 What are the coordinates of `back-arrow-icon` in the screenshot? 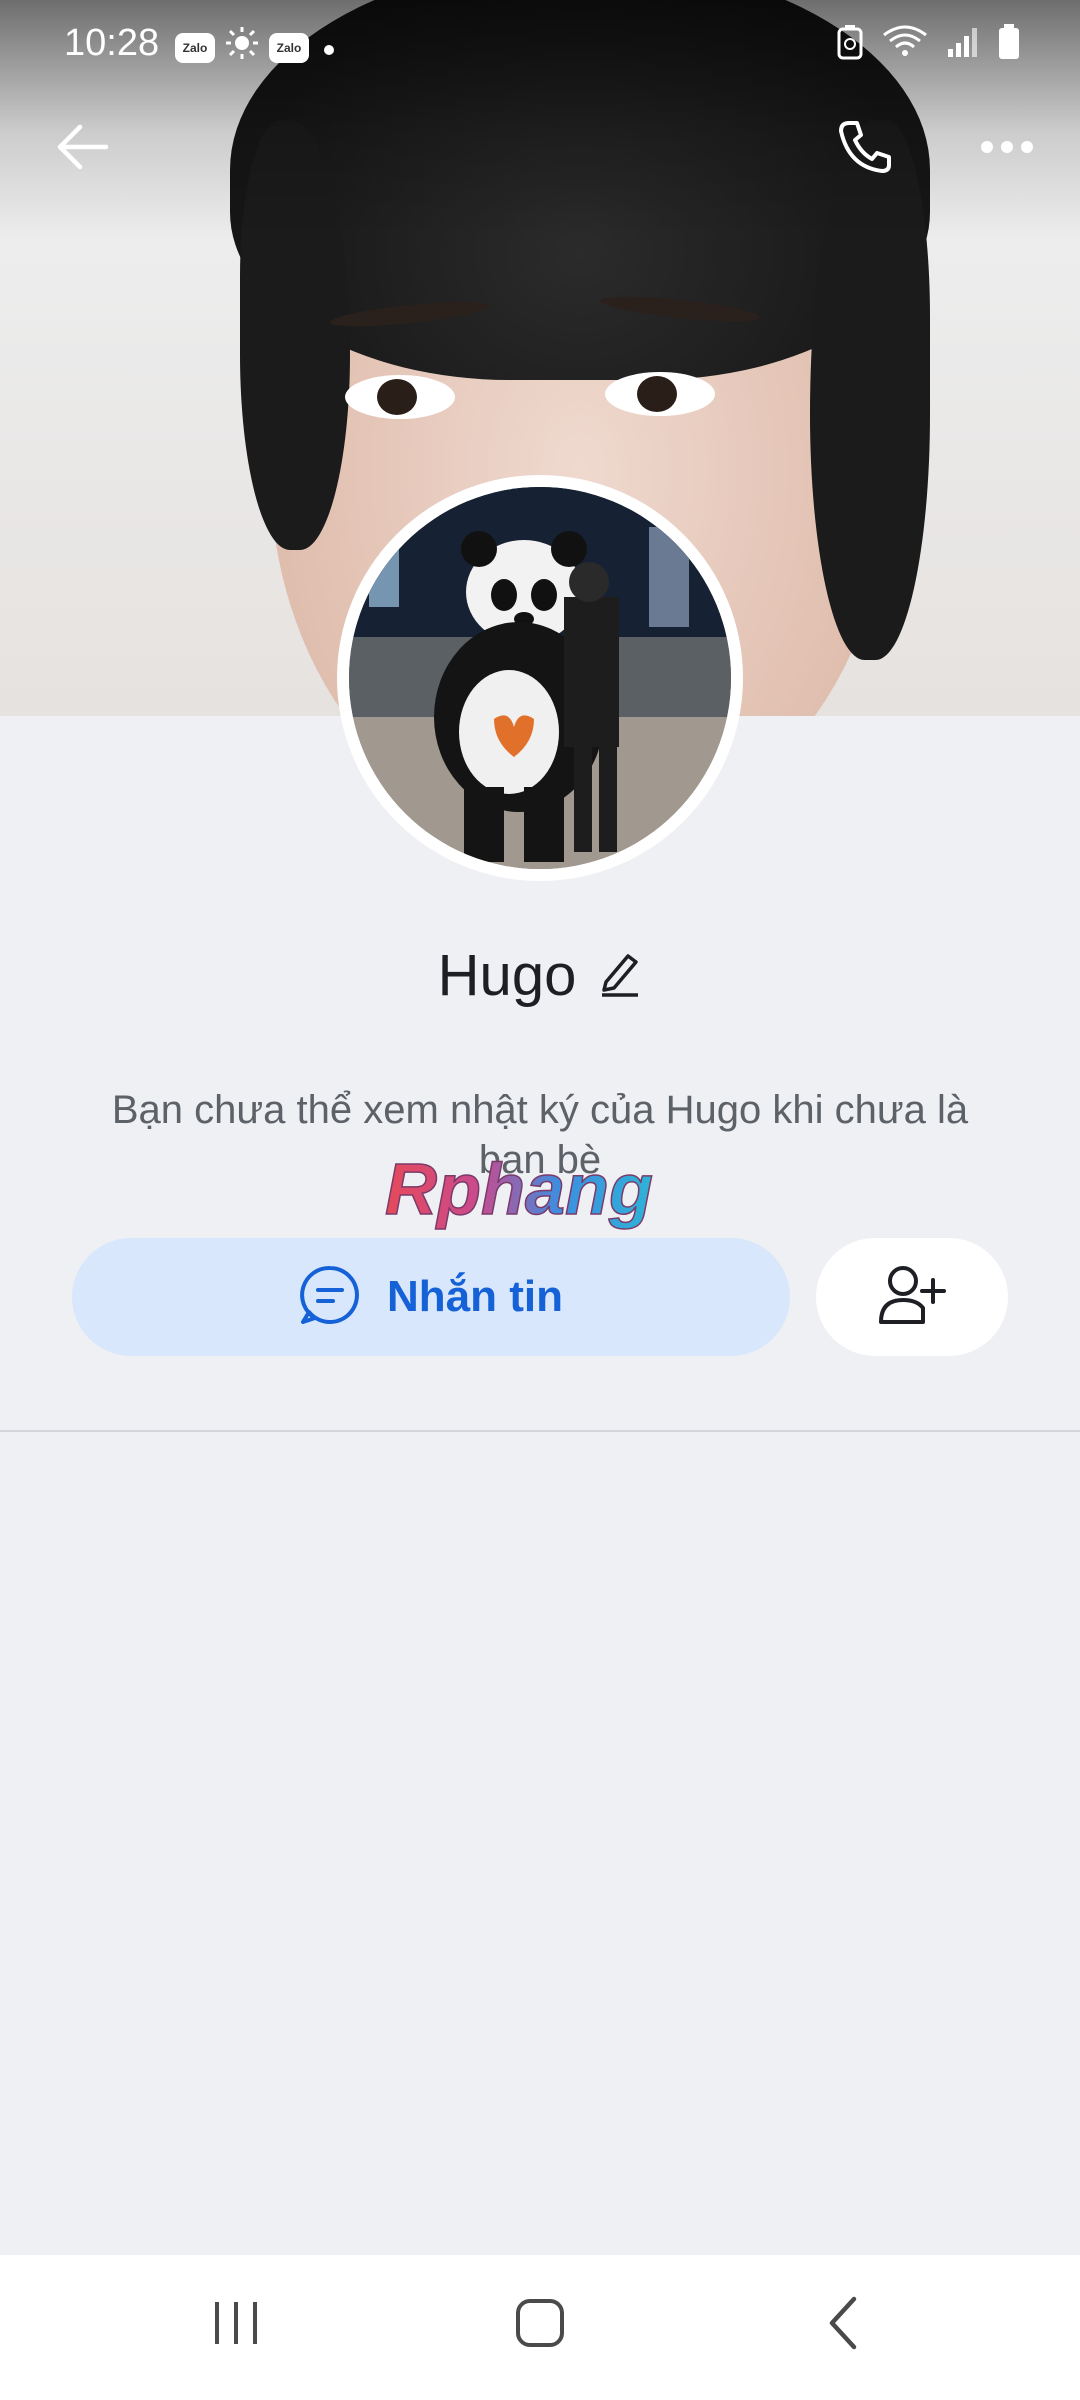 It's located at (82, 149).